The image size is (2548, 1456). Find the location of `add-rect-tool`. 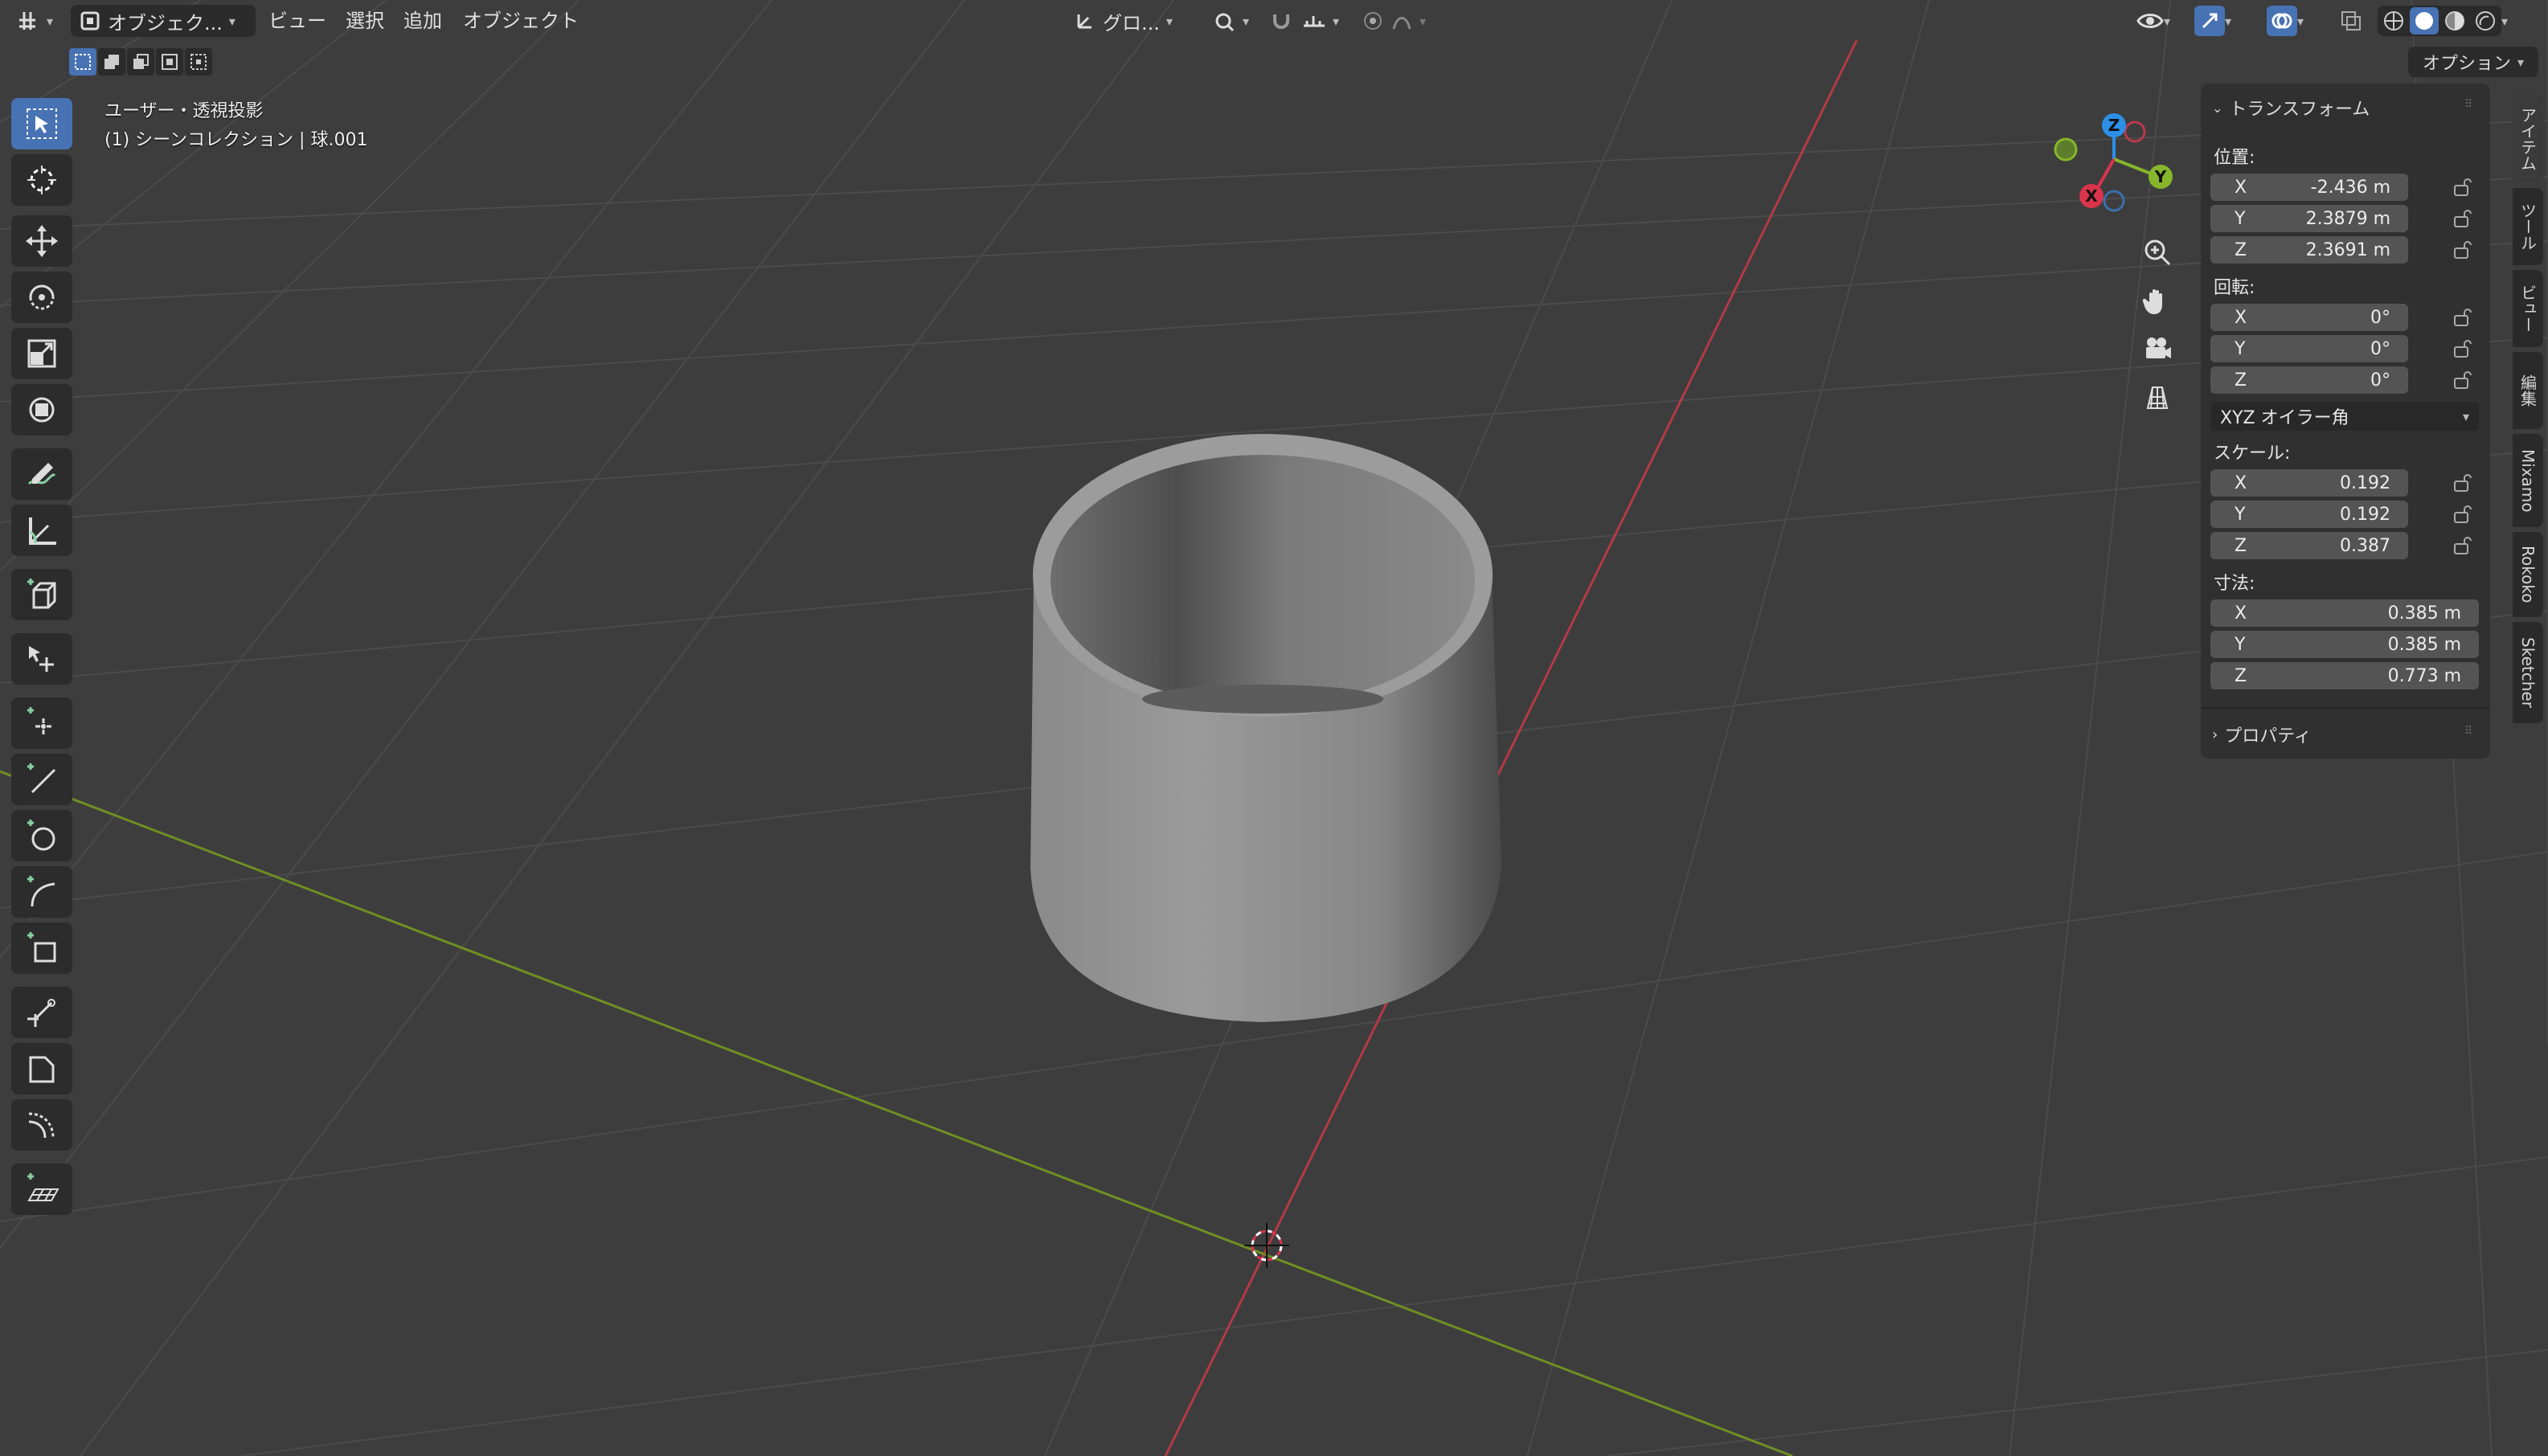

add-rect-tool is located at coordinates (41, 948).